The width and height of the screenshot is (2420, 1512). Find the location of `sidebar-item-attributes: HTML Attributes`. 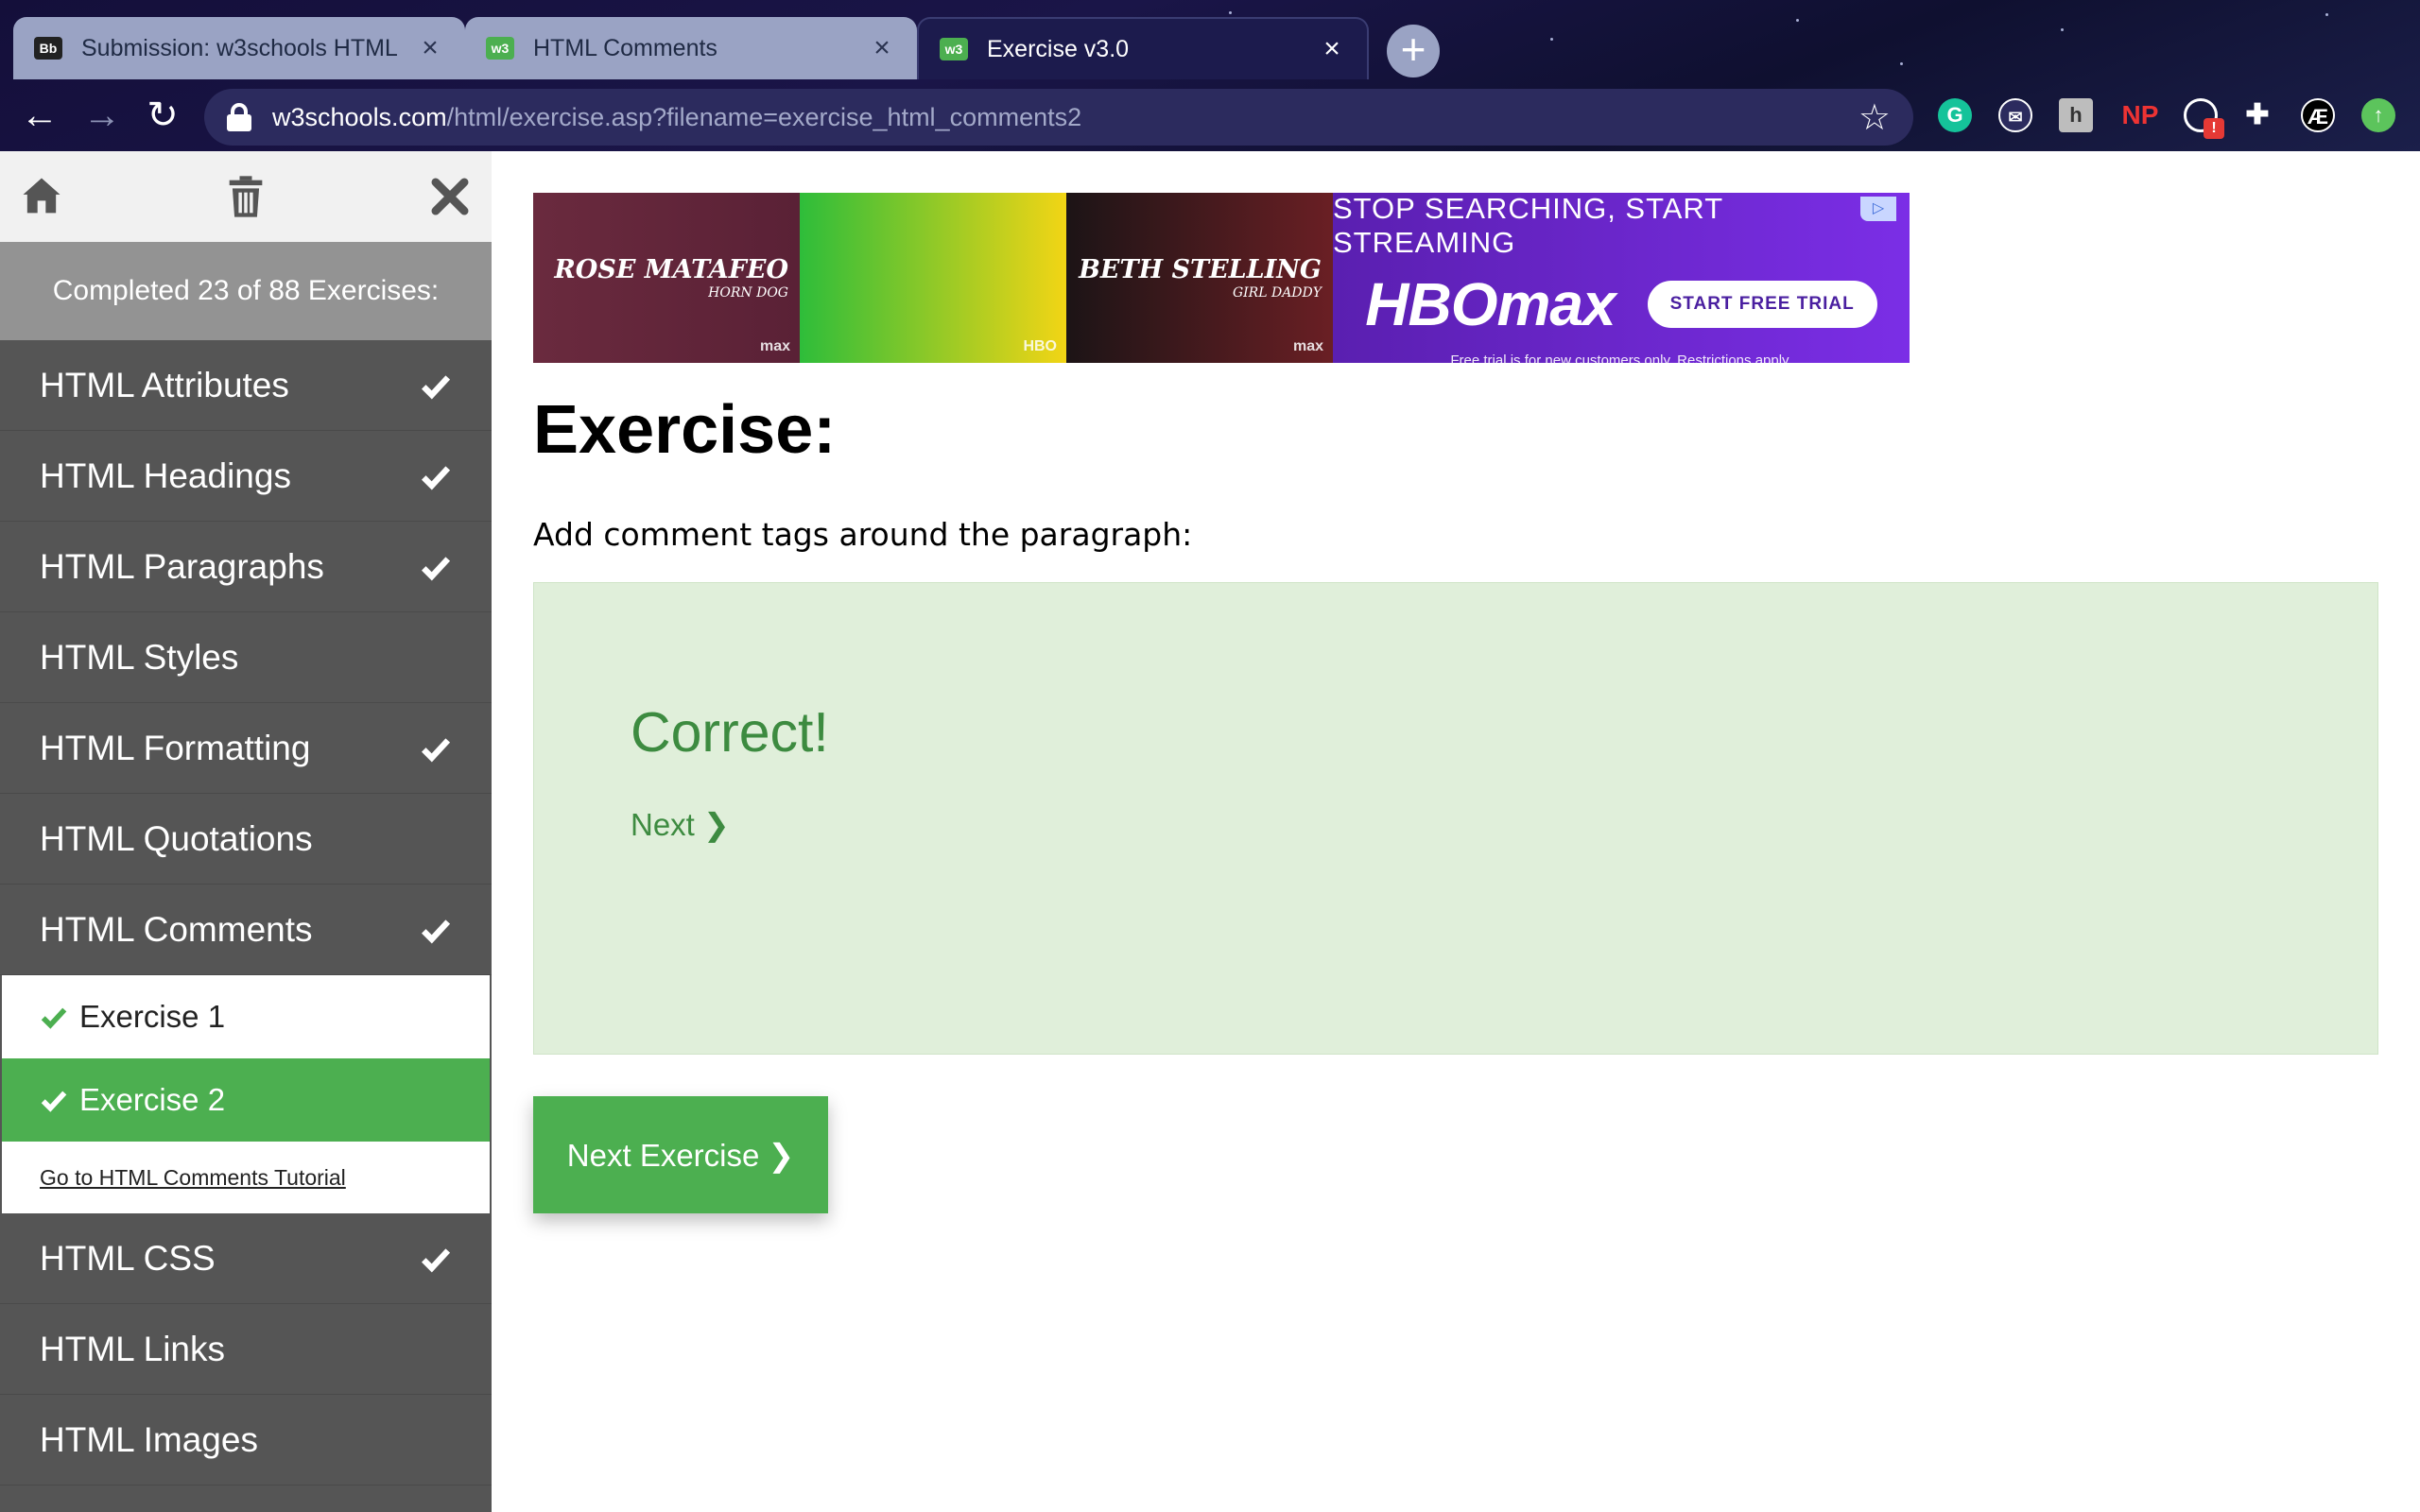

sidebar-item-attributes: HTML Attributes is located at coordinates (246, 385).